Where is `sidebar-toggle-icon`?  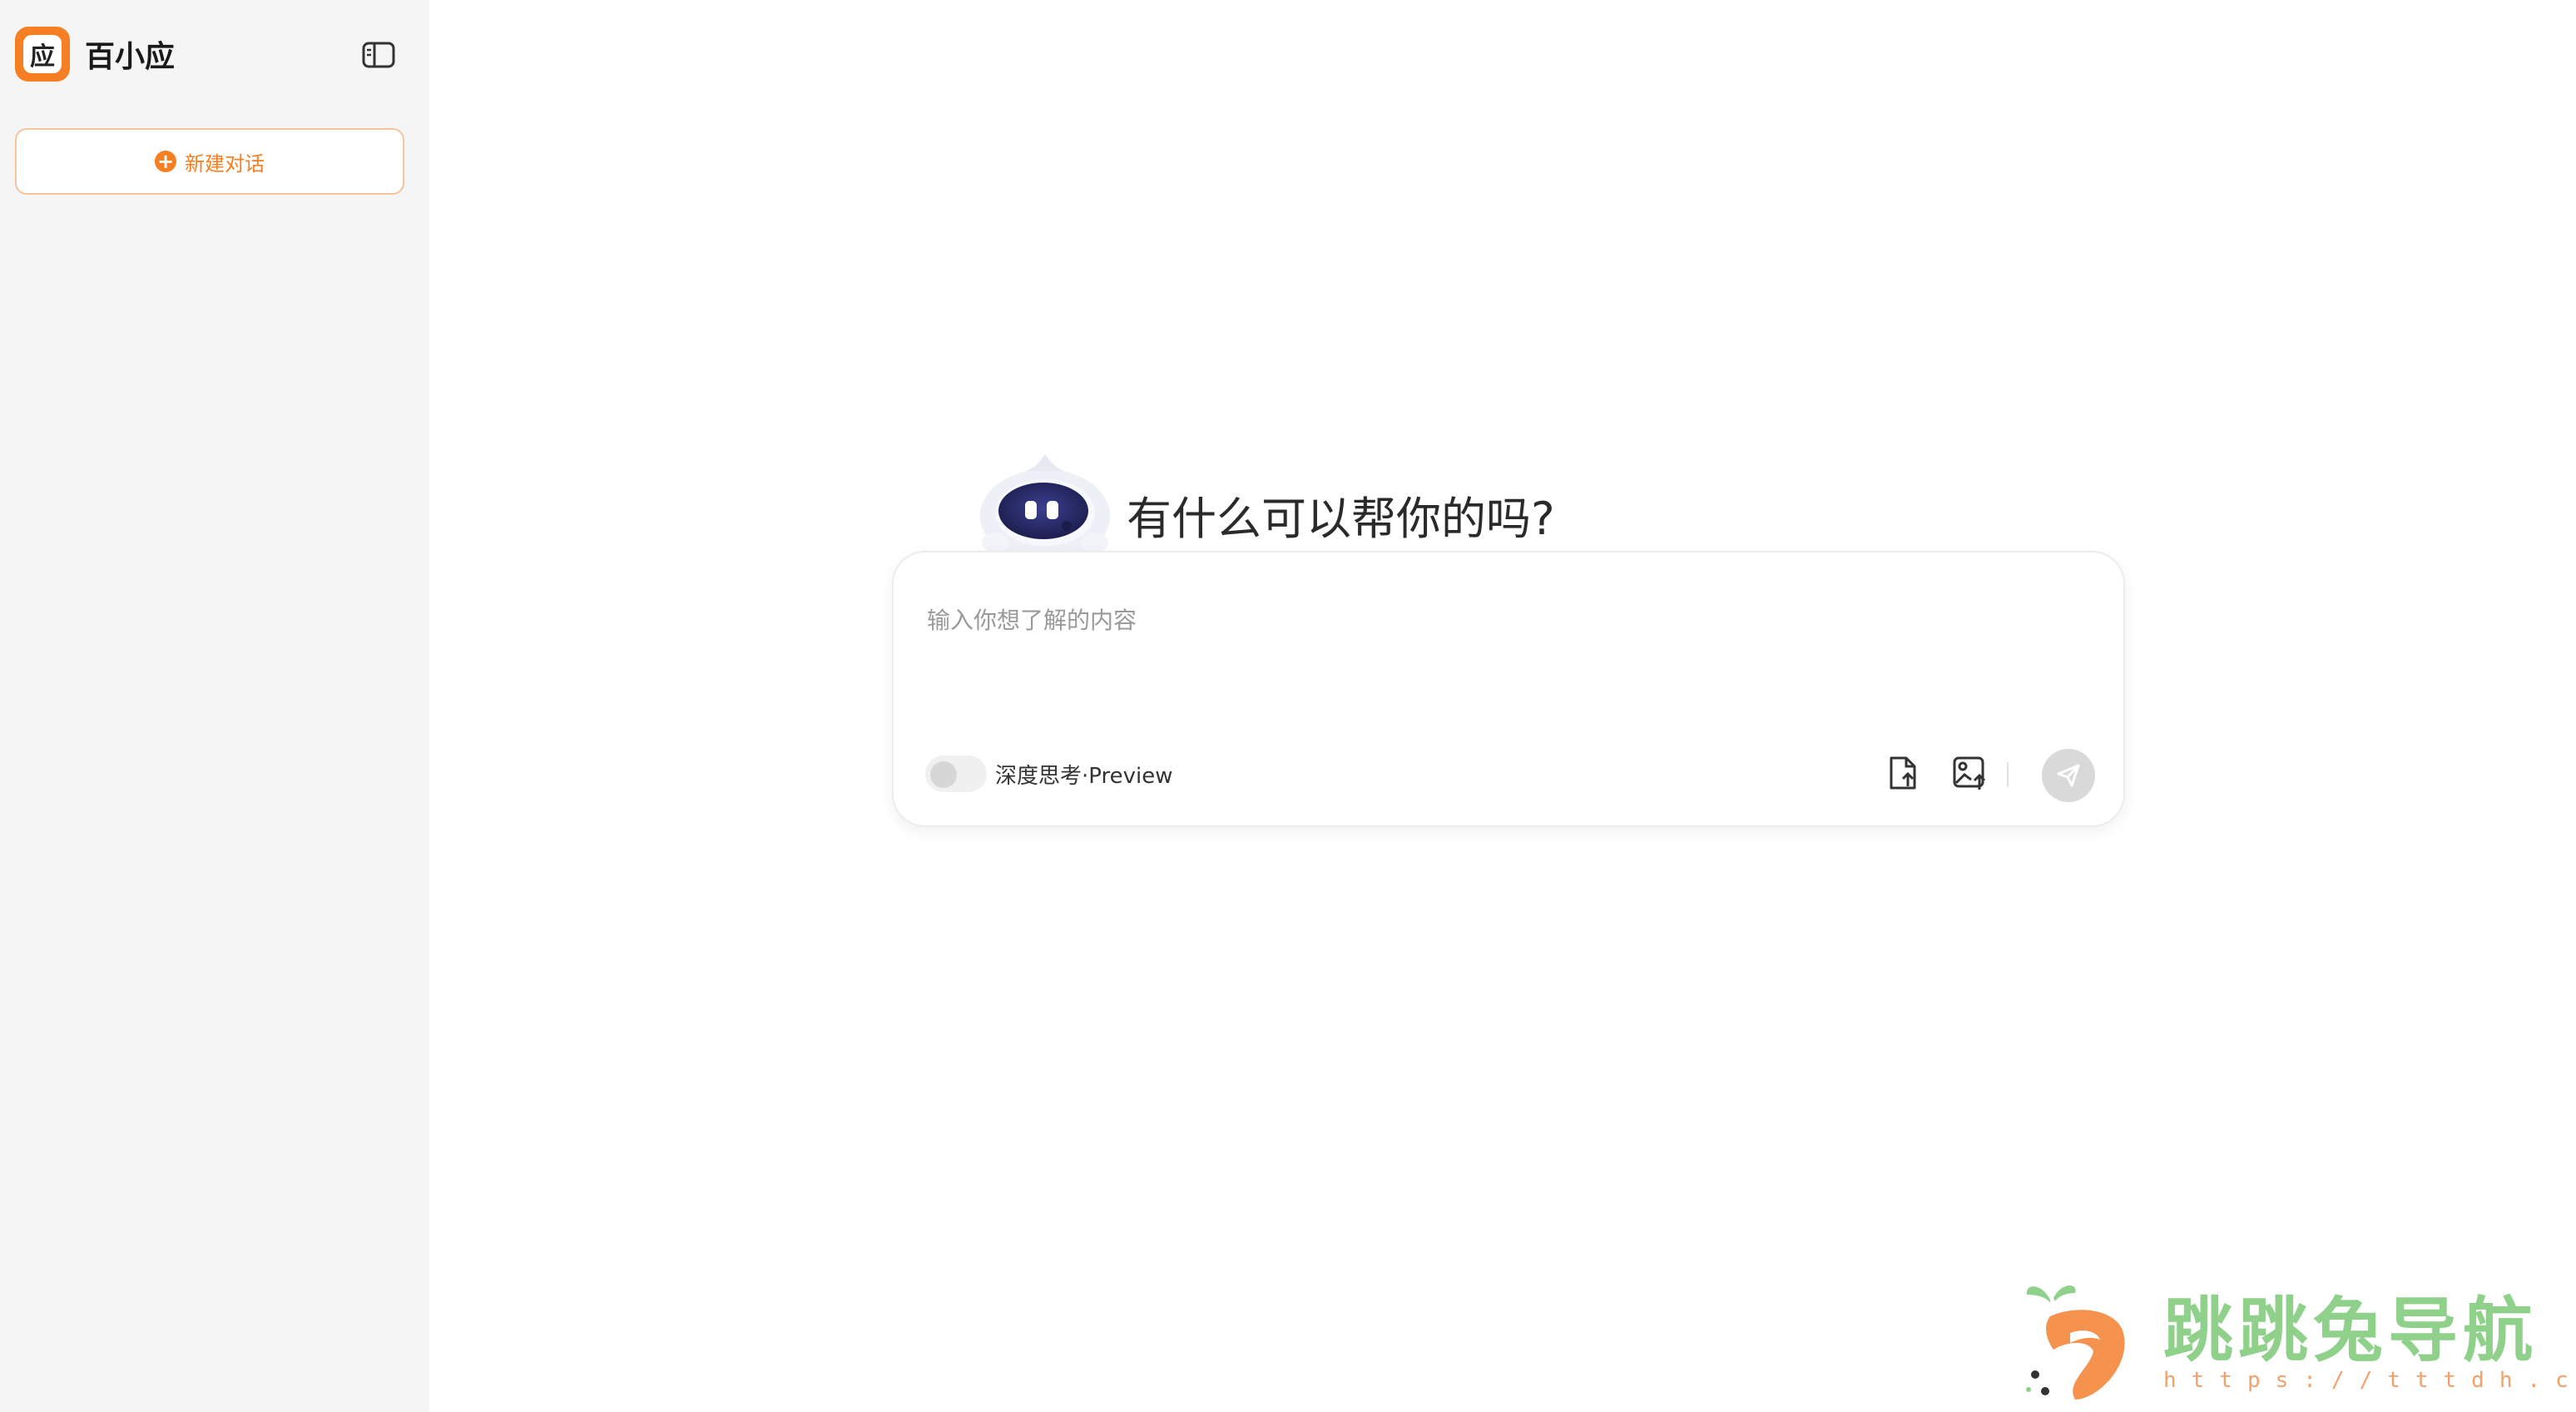
sidebar-toggle-icon is located at coordinates (379, 55).